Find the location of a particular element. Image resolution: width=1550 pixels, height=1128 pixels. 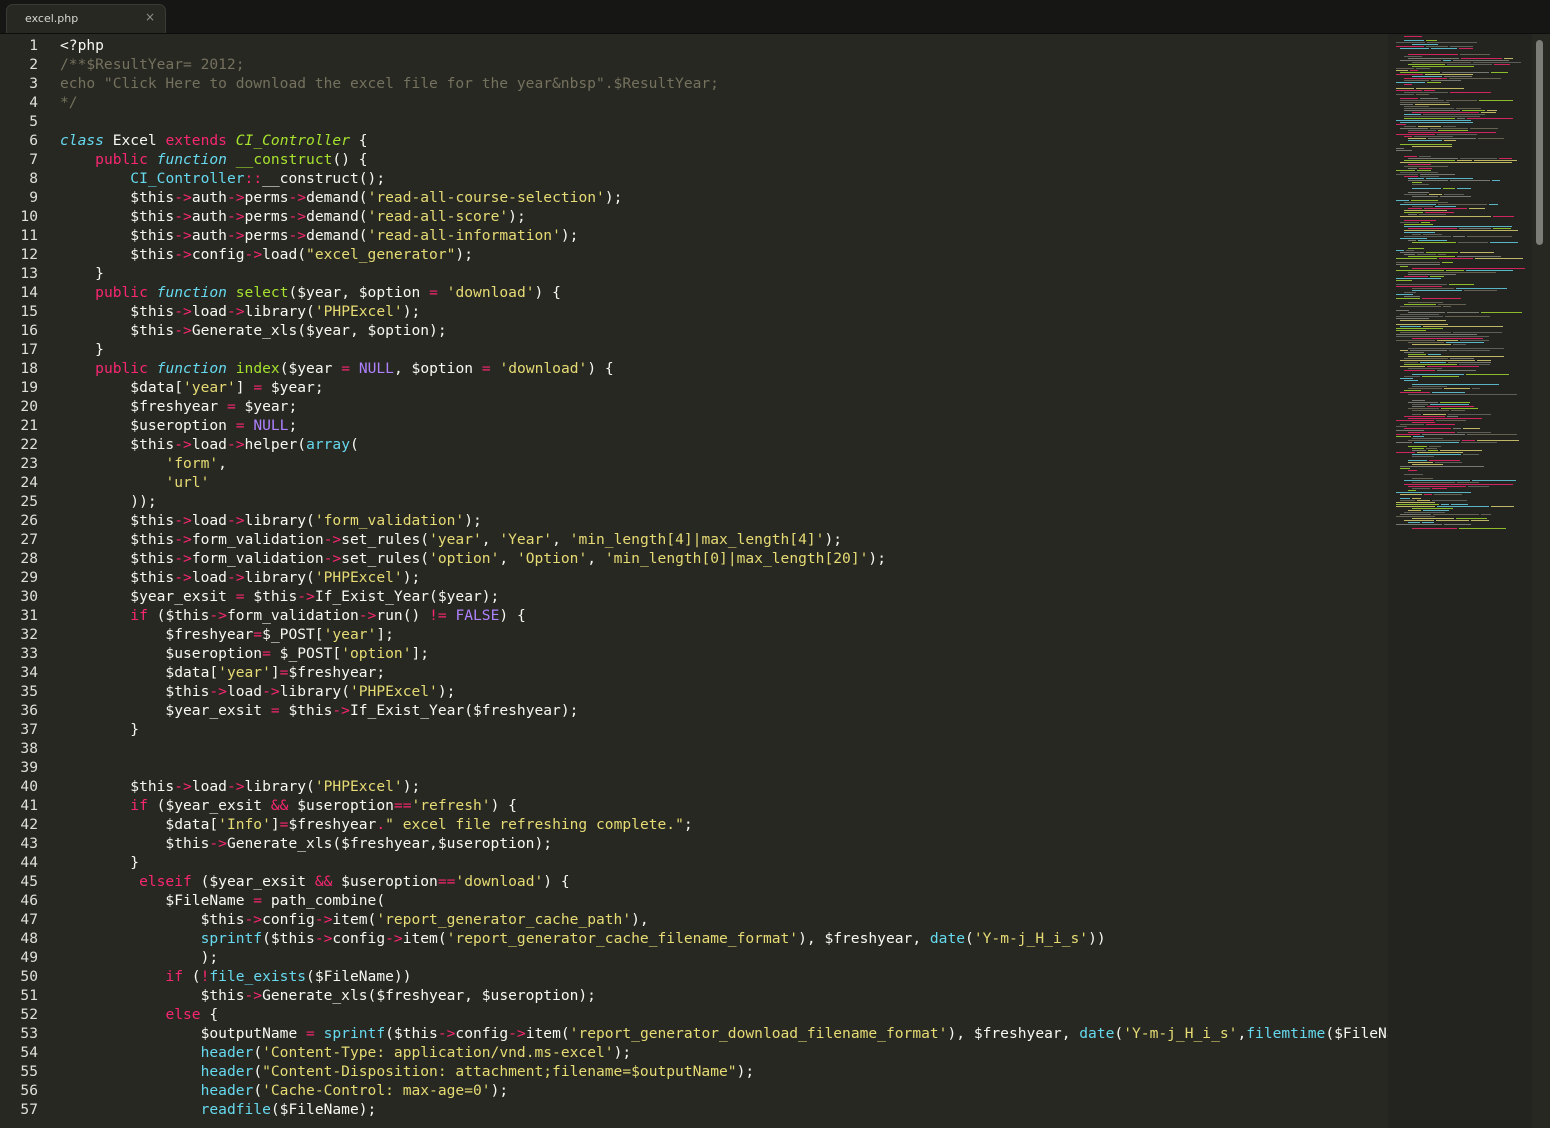

code-text: public function __construct() { is located at coordinates (213, 159).